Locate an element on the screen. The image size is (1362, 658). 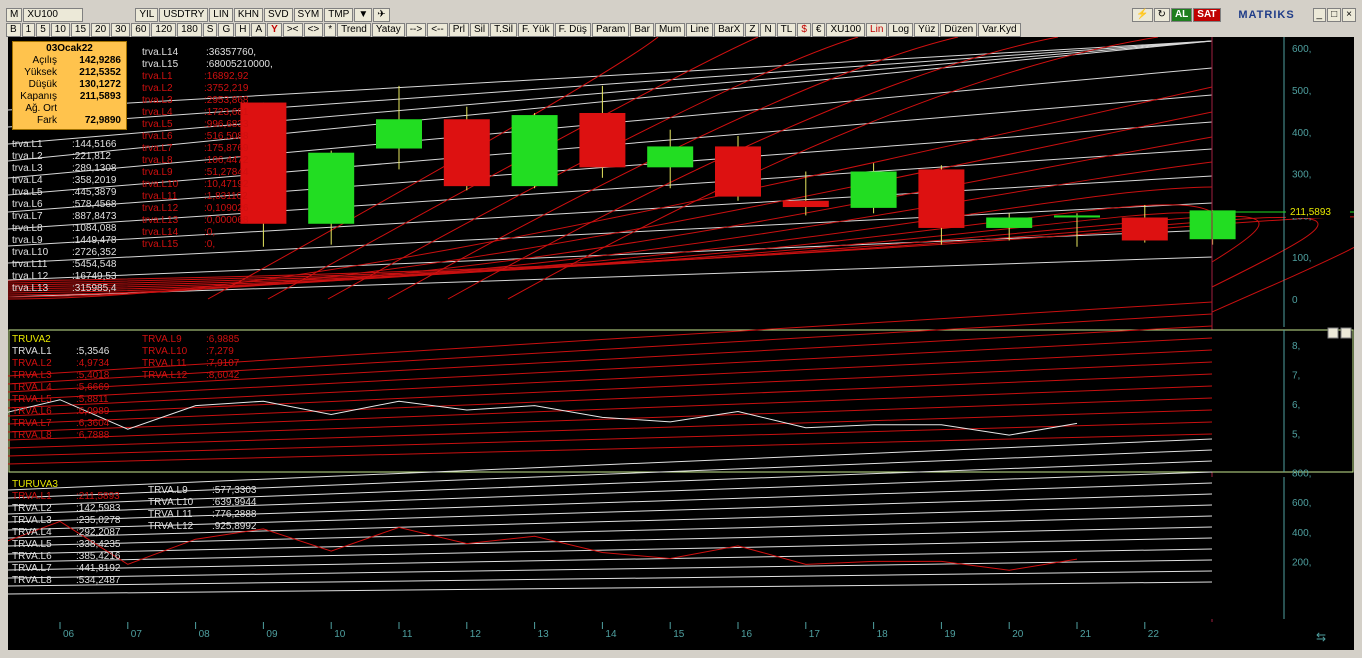
lightning-icon: ⚡ is located at coordinates (1142, 15).